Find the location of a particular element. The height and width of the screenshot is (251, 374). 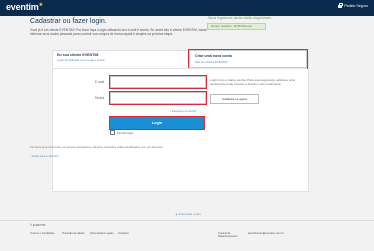

panel-divider is located at coordinates (179, 68).